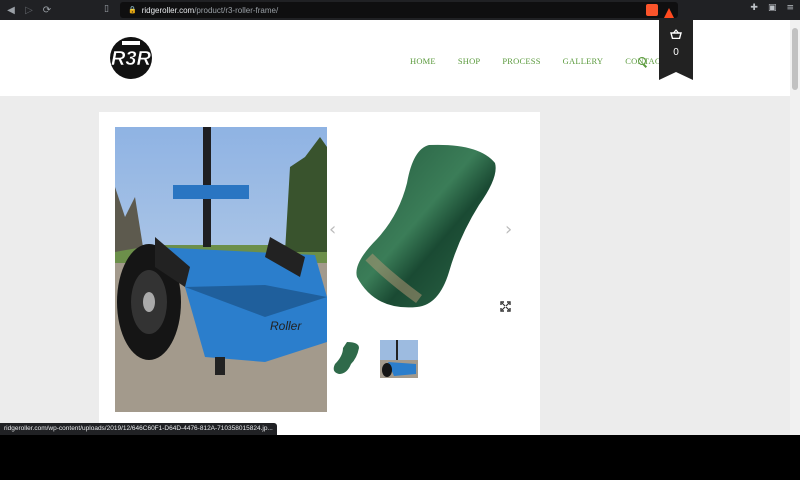 Image resolution: width=800 pixels, height=480 pixels. I want to click on url-host: ridgeroller.com, so click(168, 10).